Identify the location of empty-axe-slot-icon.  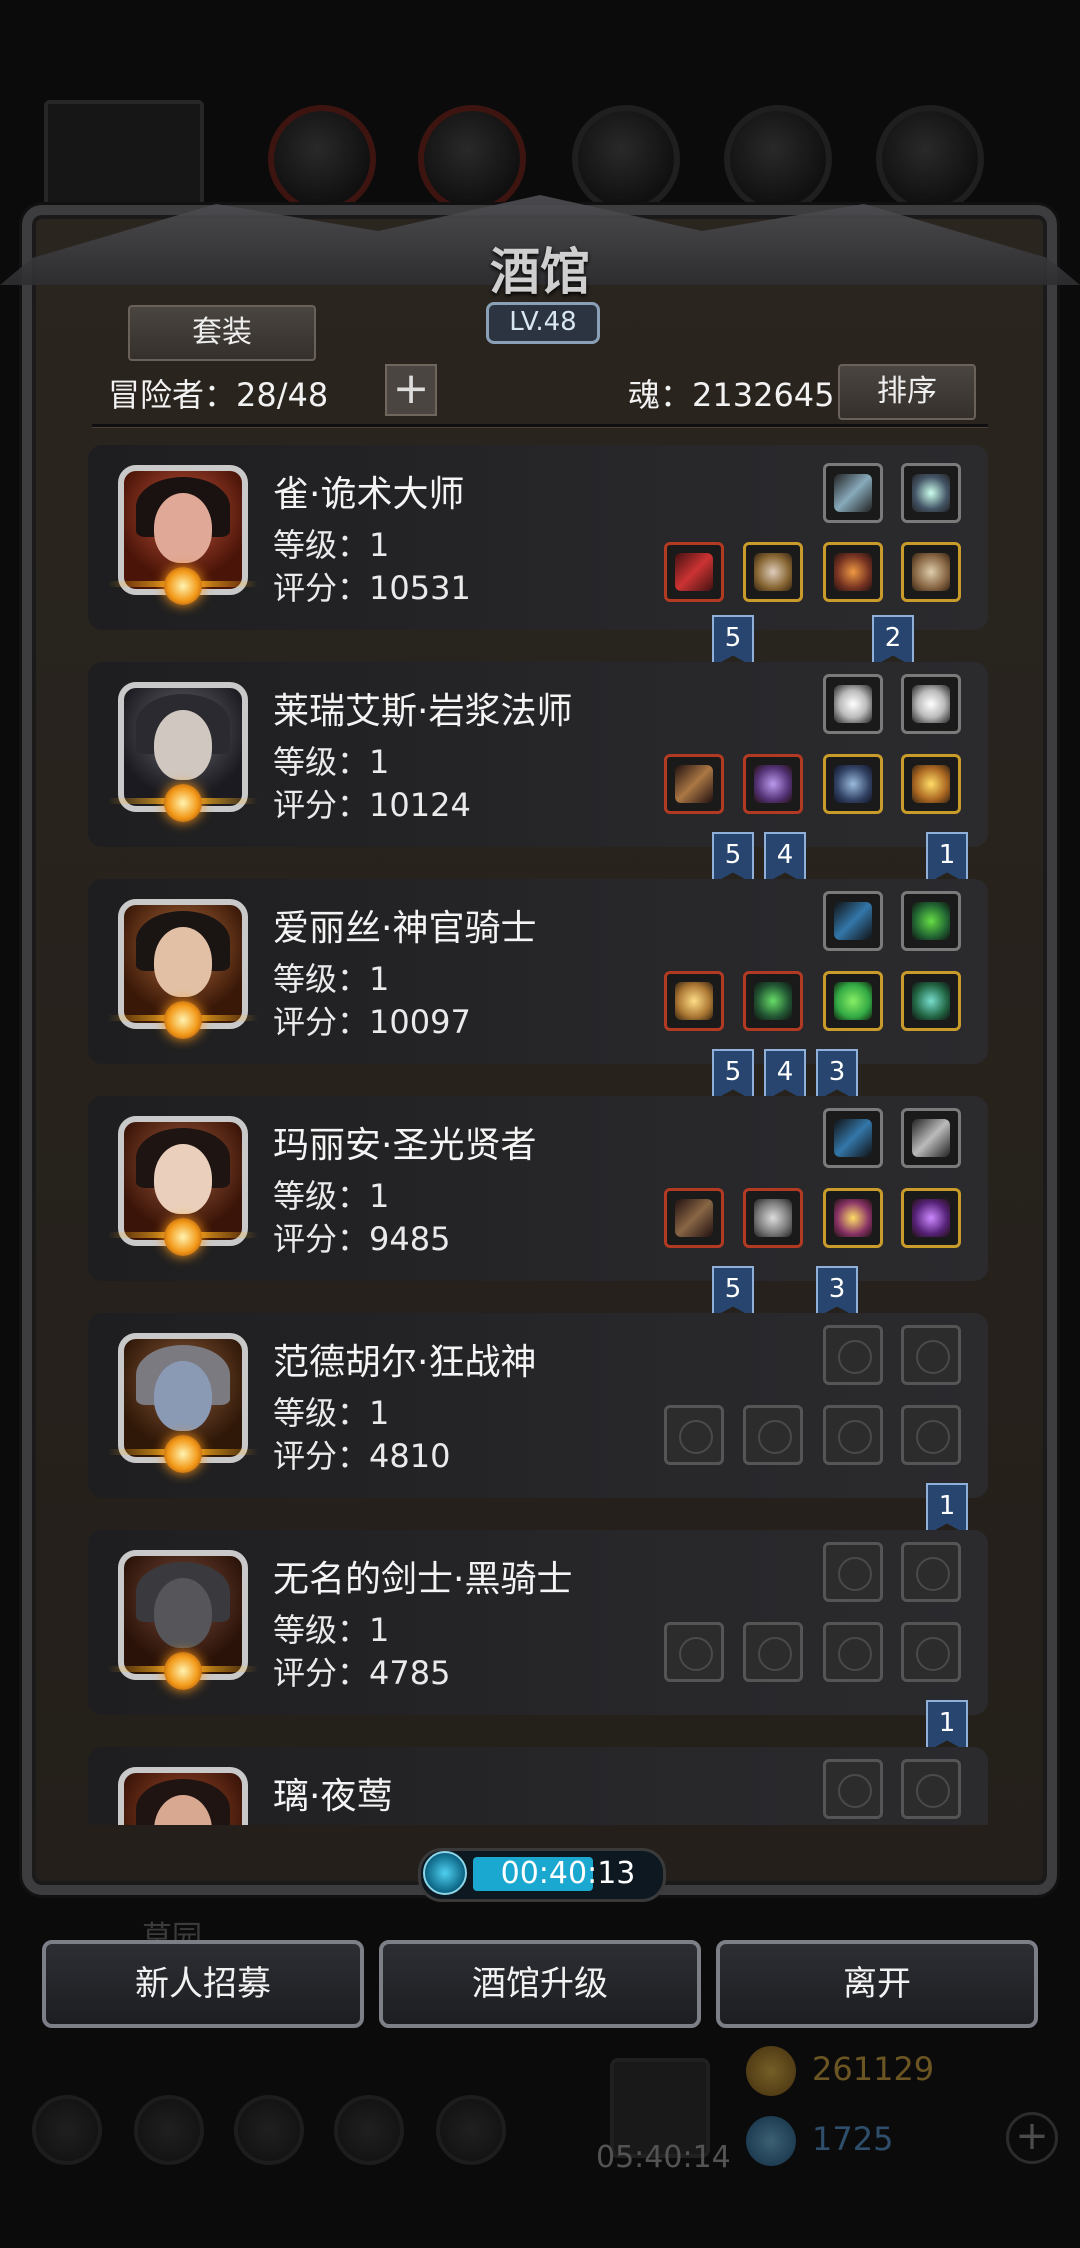
(694, 1435).